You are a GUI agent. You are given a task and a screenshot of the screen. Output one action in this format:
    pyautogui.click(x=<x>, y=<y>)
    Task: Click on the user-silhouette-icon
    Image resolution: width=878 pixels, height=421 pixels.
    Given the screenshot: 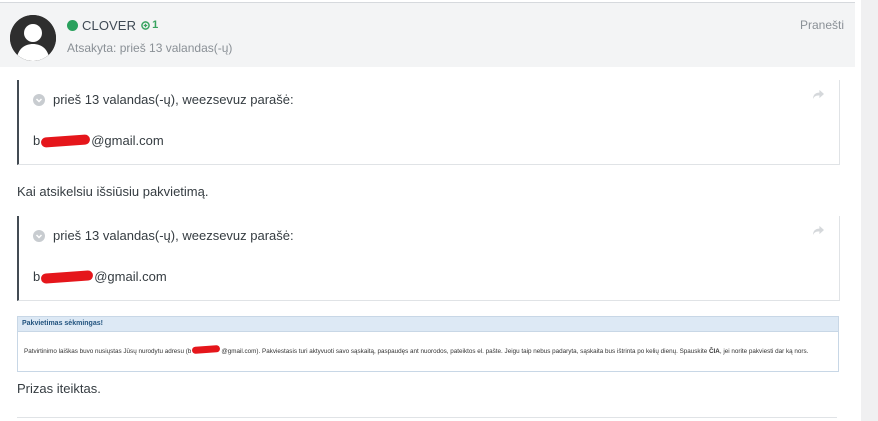 What is the action you would take?
    pyautogui.click(x=33, y=38)
    